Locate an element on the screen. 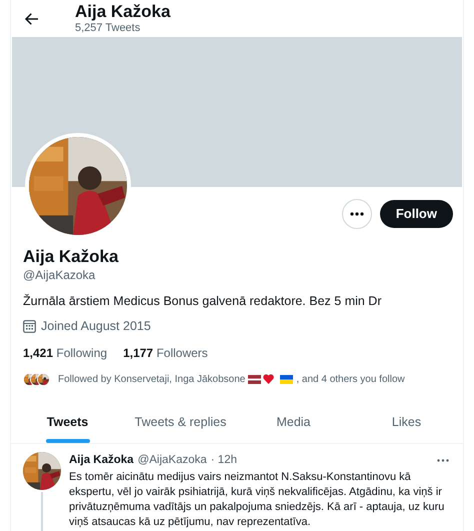 The height and width of the screenshot is (531, 474). heart-icon is located at coordinates (268, 379).